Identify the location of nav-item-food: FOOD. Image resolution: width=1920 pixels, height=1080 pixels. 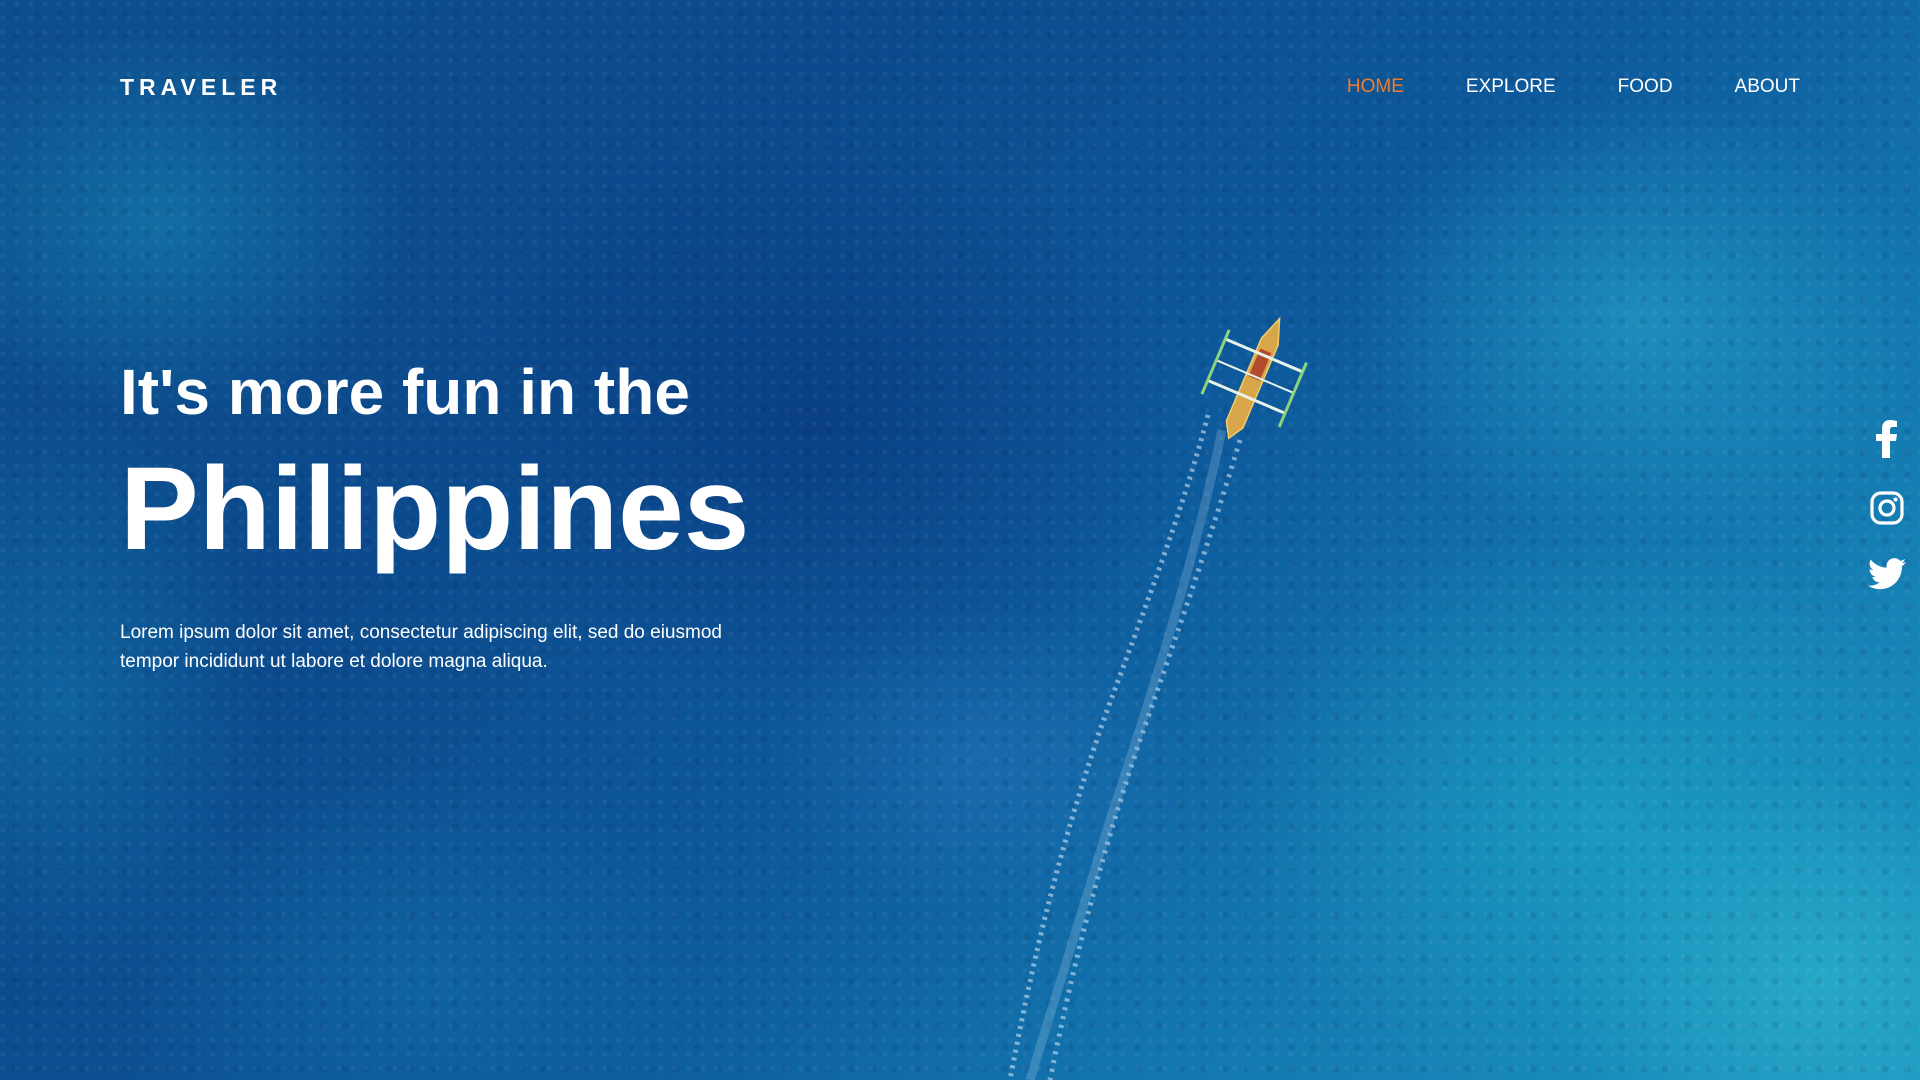
(1645, 87).